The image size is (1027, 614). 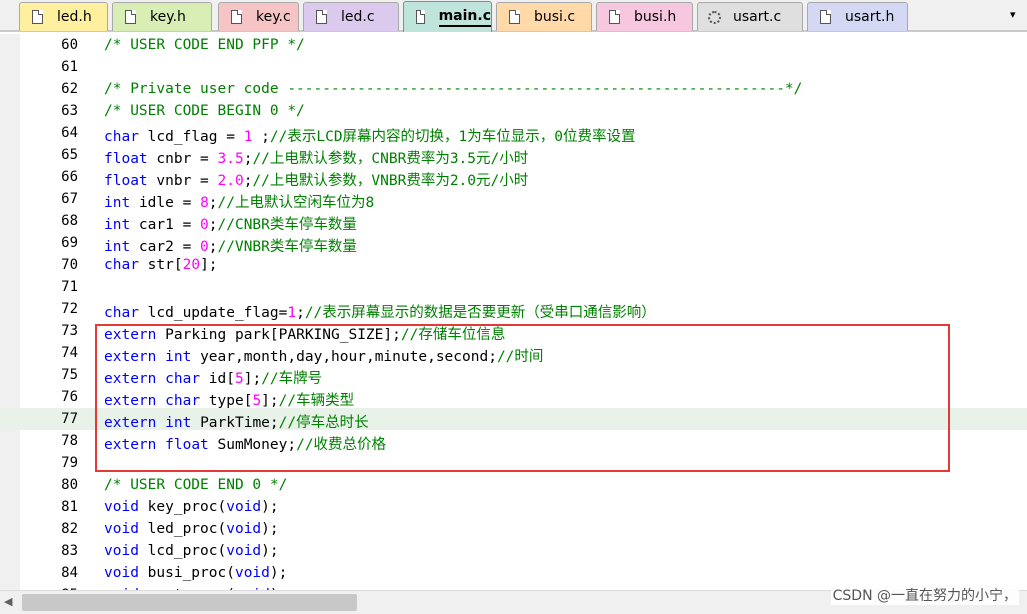 I want to click on code-line: 61, so click(x=513, y=67).